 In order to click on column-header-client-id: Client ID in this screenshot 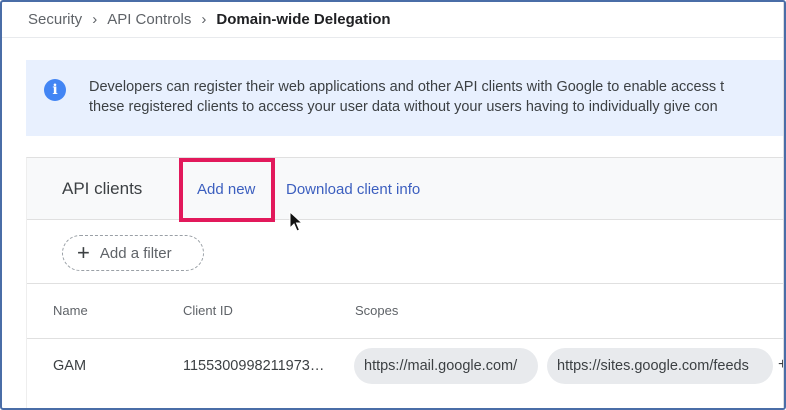, I will do `click(208, 310)`.